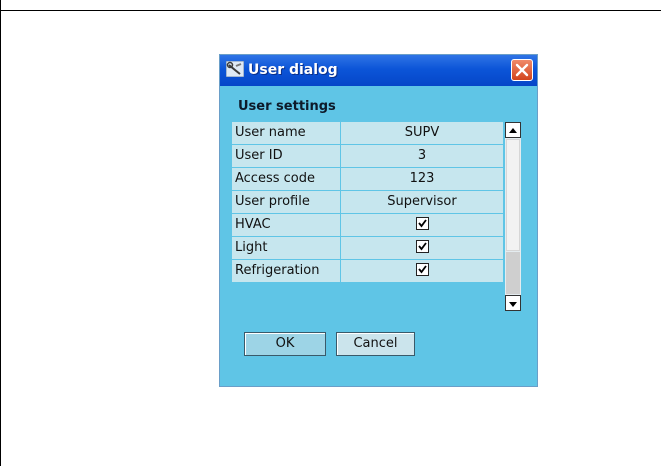 The width and height of the screenshot is (661, 466). Describe the element at coordinates (287, 106) in the screenshot. I see `section-title: User settings` at that location.